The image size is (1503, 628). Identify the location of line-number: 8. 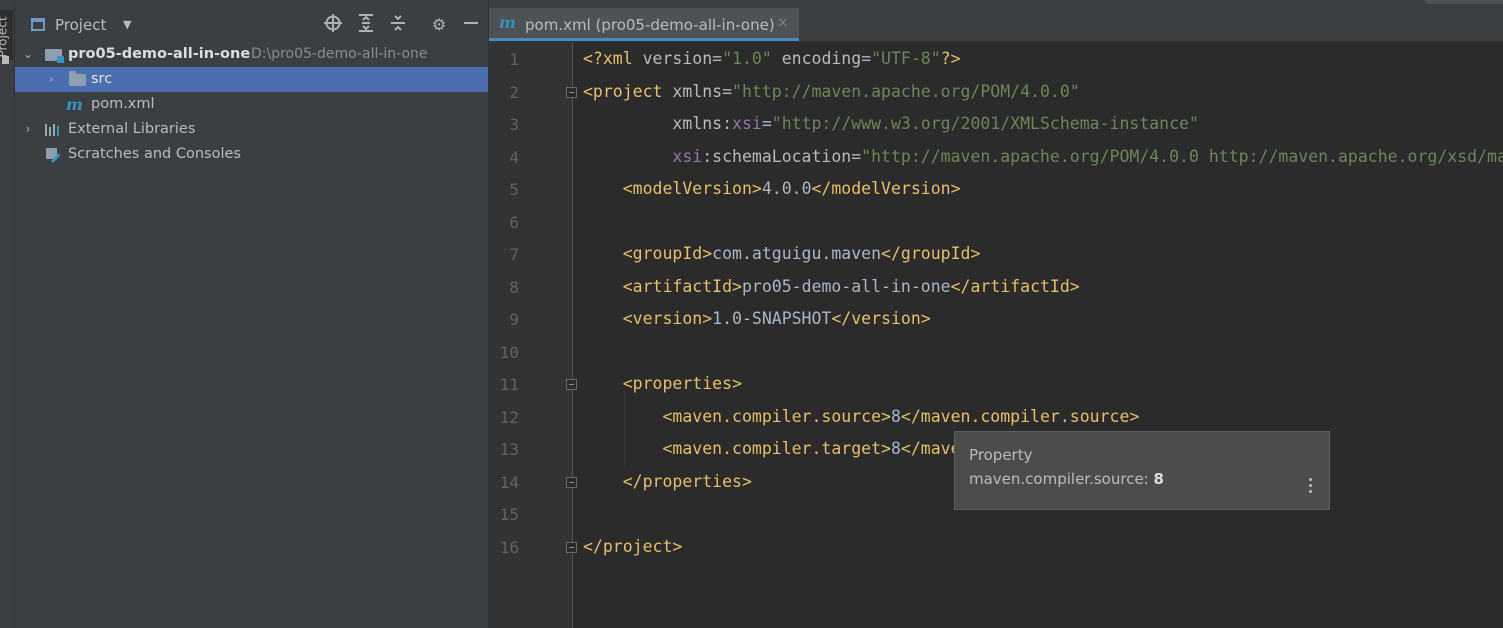
(514, 287).